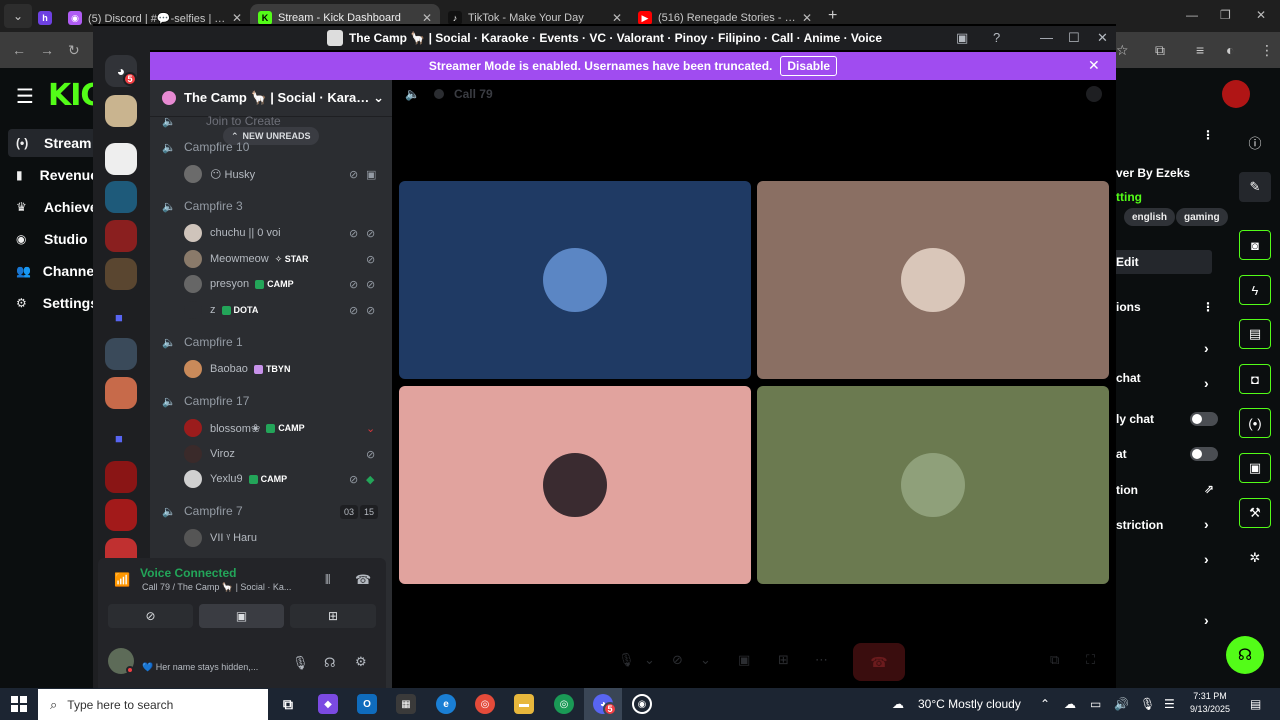 Image resolution: width=1280 pixels, height=720 pixels. I want to click on kick-nav-channel: 👥 Channel, so click(53, 271).